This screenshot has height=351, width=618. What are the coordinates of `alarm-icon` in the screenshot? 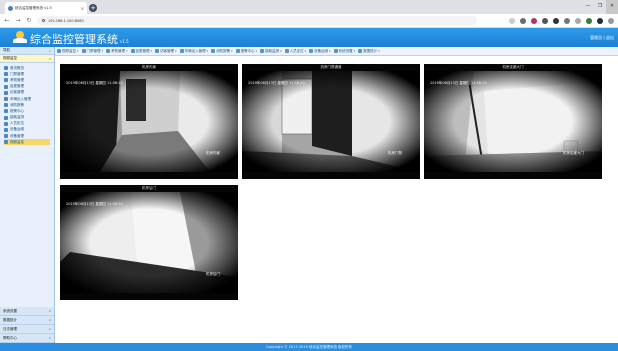 It's located at (6, 111).